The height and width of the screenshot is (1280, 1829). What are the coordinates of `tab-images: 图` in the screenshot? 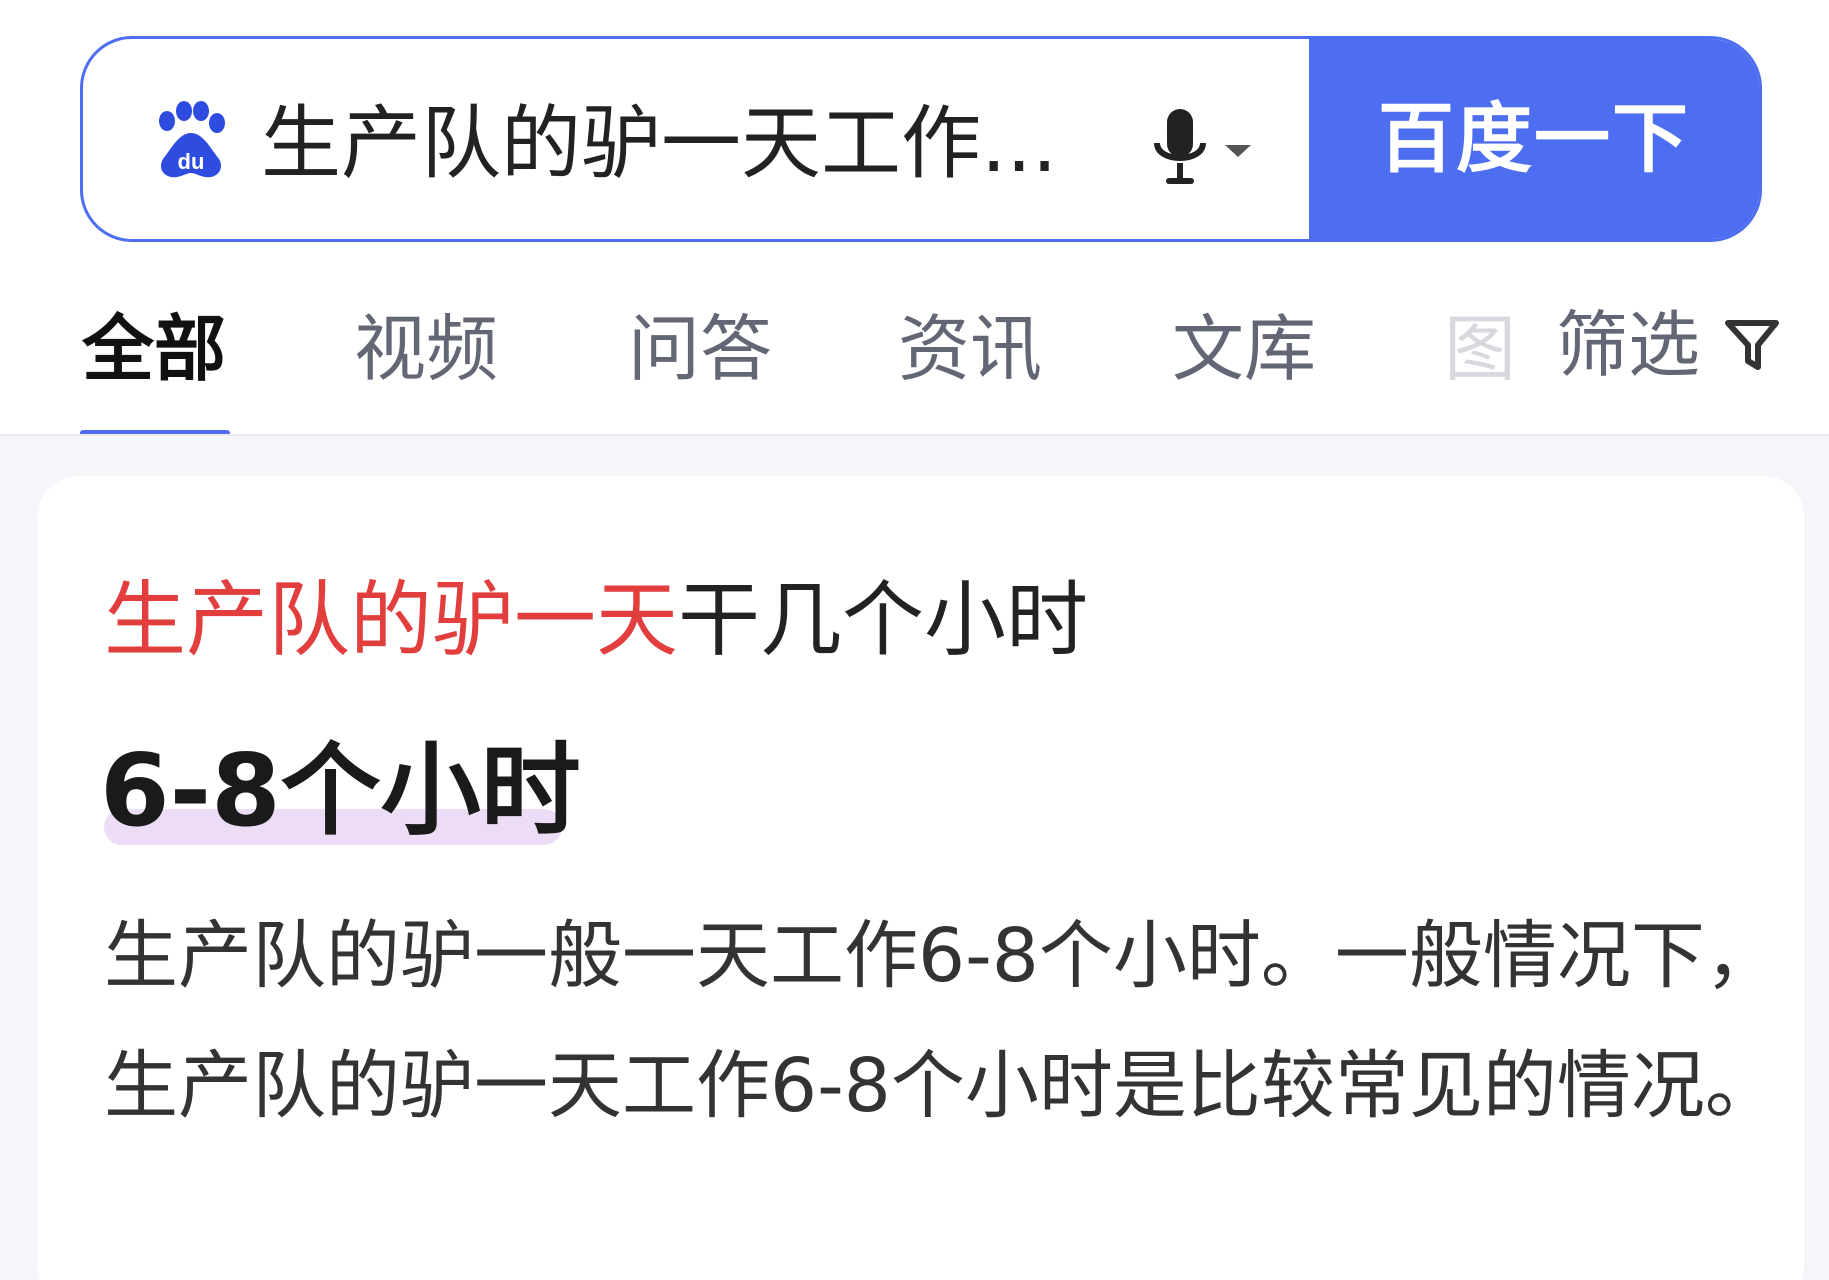 It's located at (1479, 349).